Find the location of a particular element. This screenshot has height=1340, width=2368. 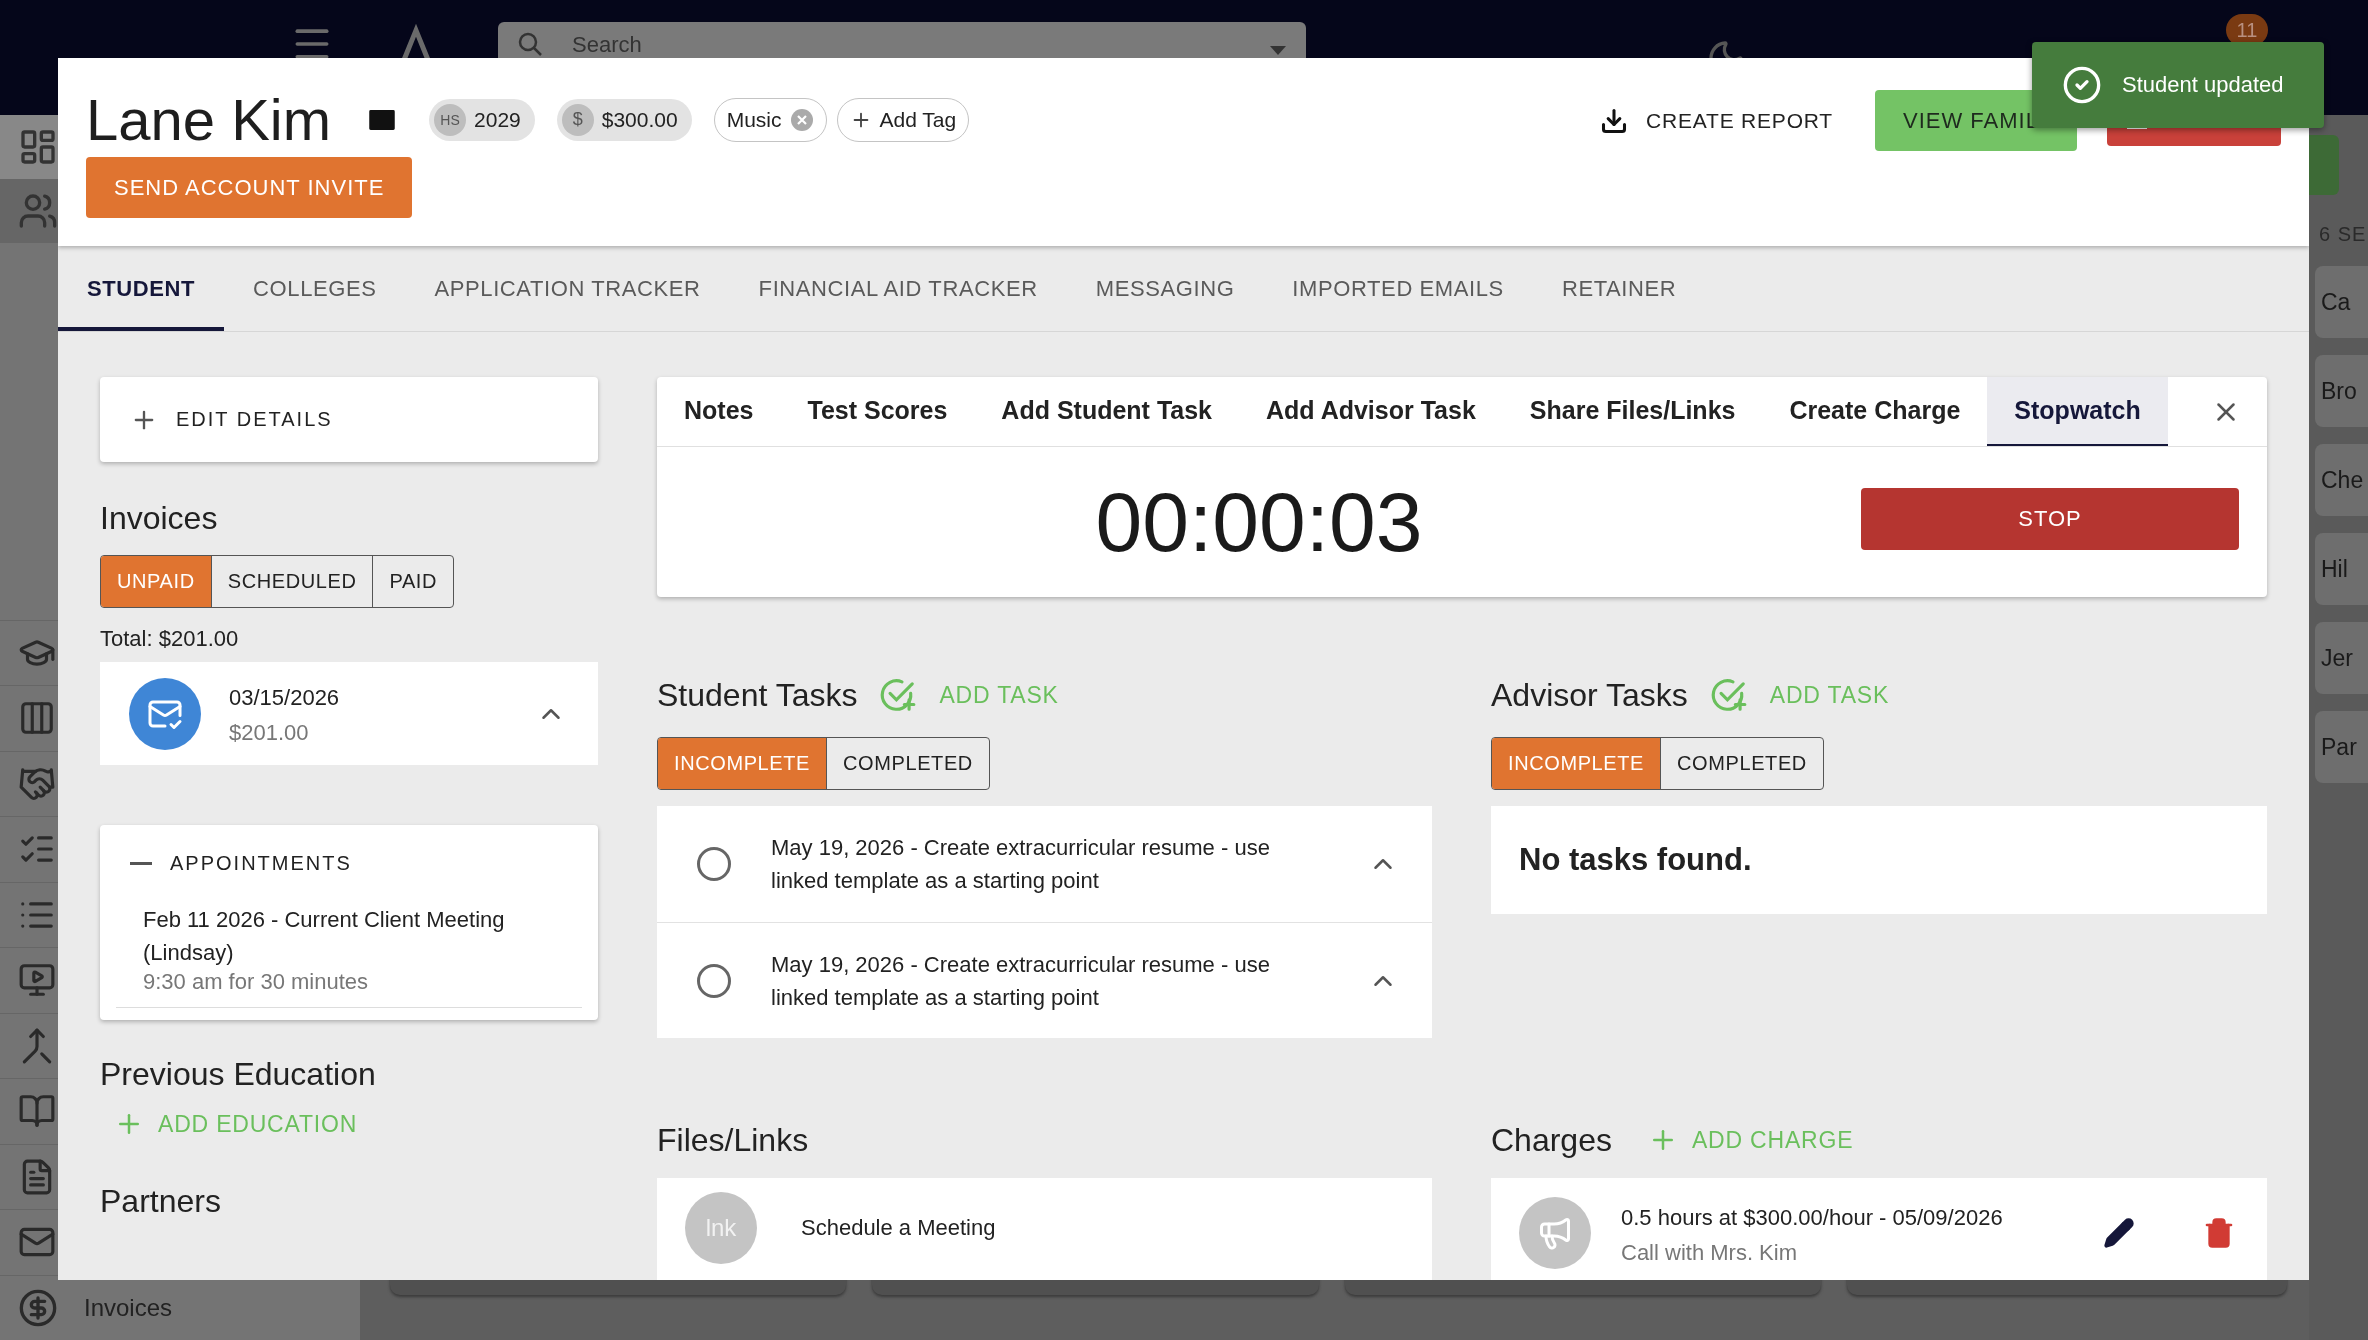

list-card: Che is located at coordinates (2341, 480).